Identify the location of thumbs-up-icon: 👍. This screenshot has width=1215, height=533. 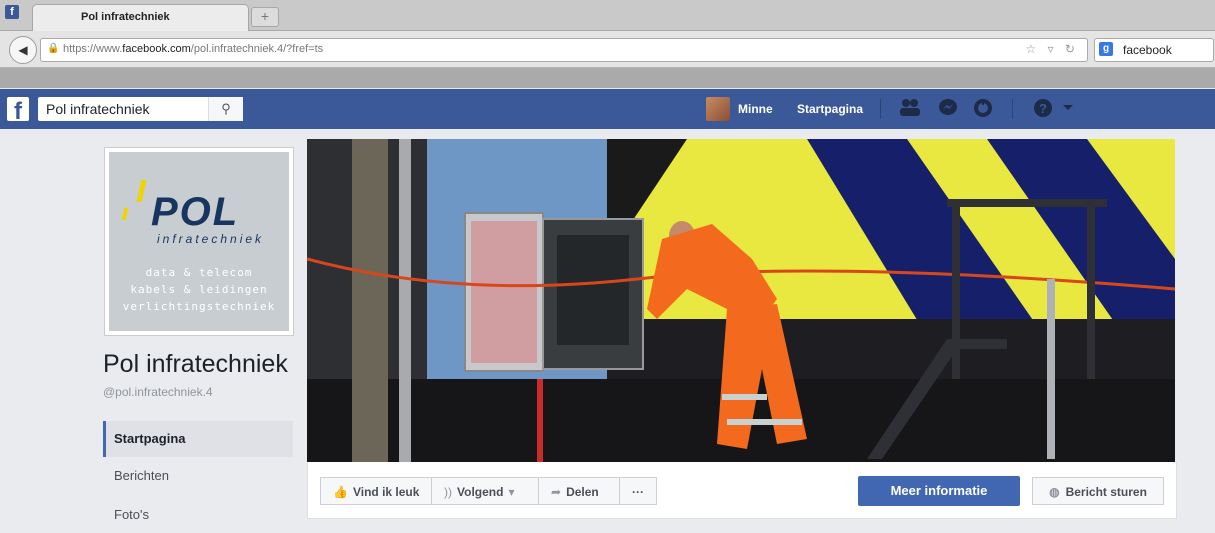
(340, 492).